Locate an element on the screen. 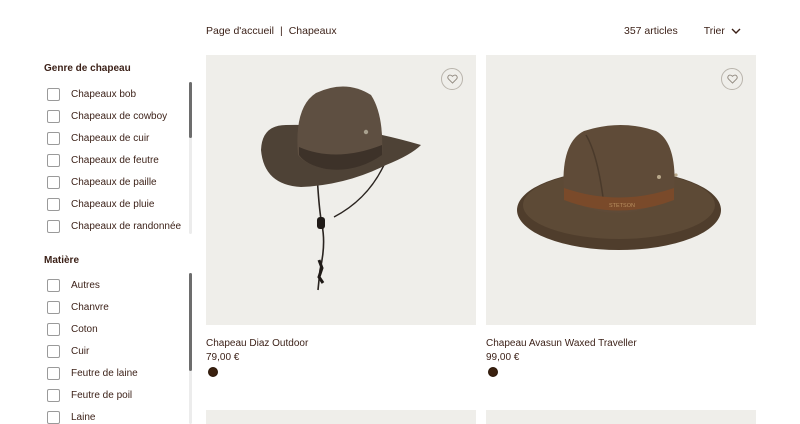 The height and width of the screenshot is (424, 800). sort-button: Trier is located at coordinates (722, 31).